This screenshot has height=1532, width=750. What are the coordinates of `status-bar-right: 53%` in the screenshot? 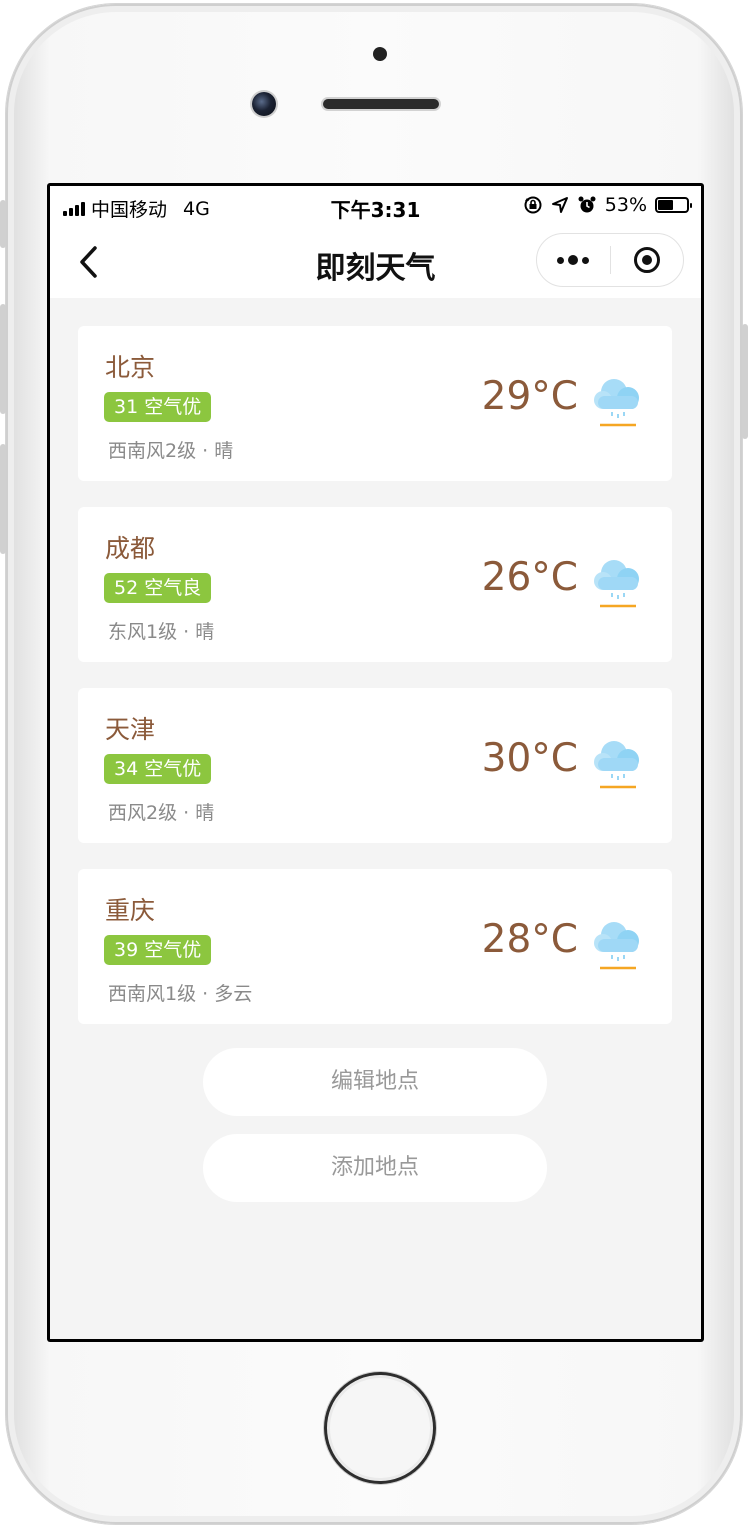 It's located at (607, 205).